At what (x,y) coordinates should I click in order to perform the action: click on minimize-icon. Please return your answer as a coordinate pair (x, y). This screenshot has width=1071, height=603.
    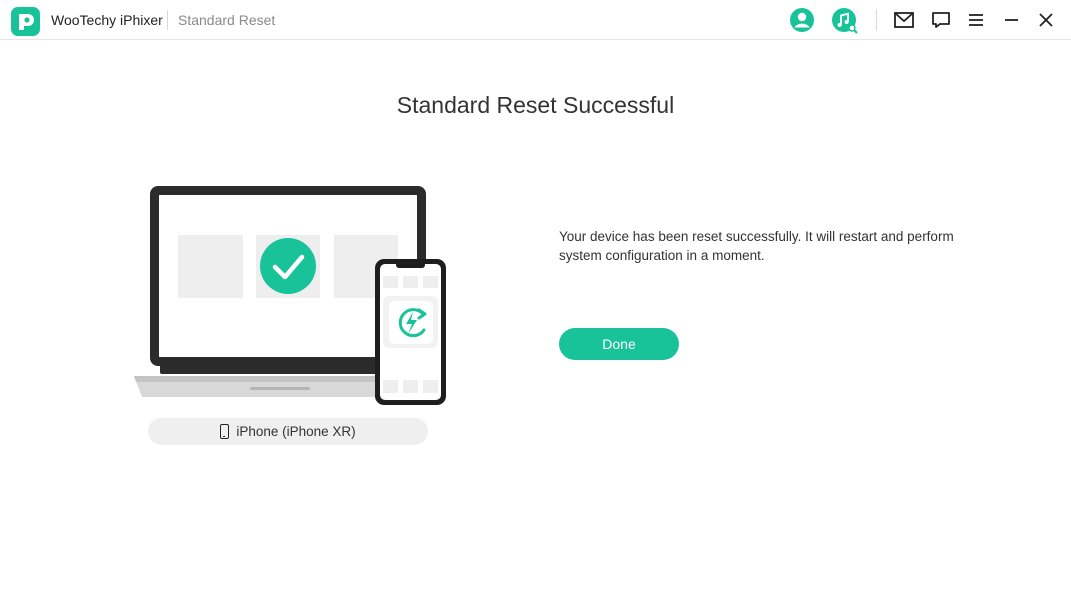
    Looking at the image, I should click on (1011, 20).